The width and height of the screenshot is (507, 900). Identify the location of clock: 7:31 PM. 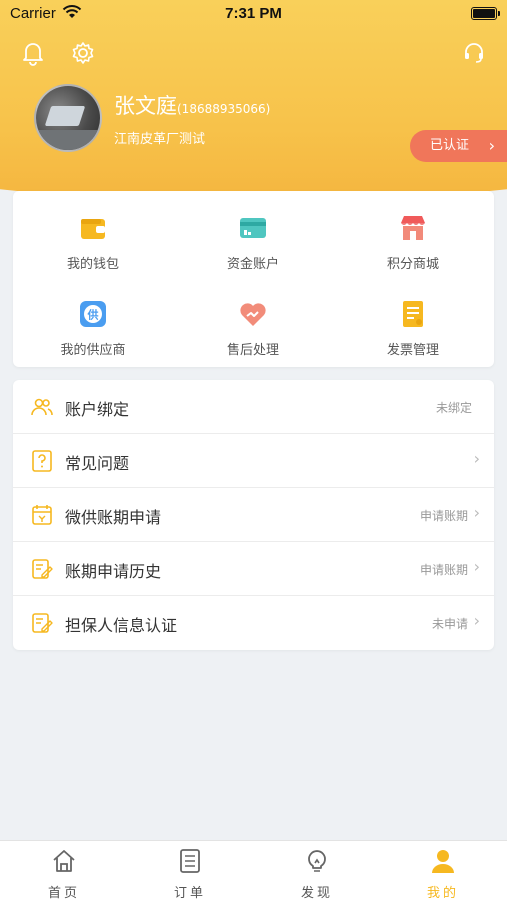
(253, 13).